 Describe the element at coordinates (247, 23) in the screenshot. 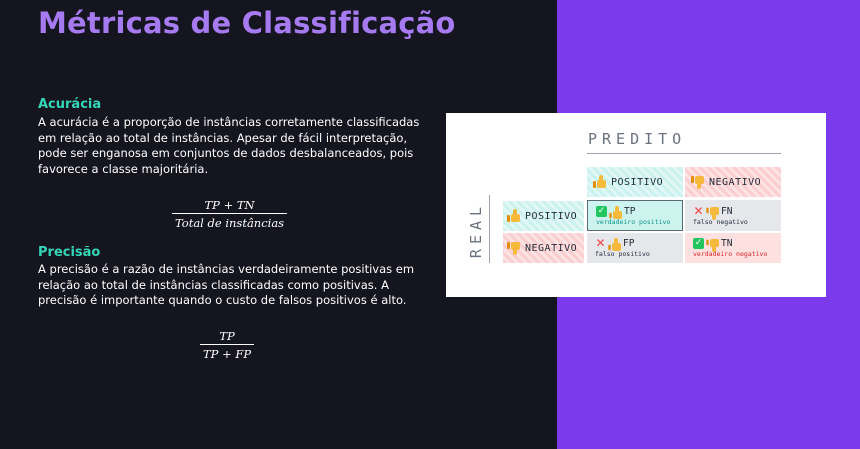

I see `page-title: Métricas de Classificação` at that location.